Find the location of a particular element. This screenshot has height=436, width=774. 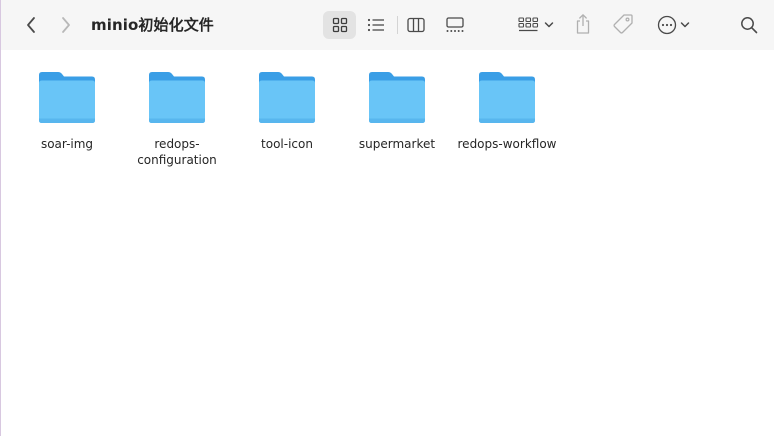

tag-button is located at coordinates (623, 24).